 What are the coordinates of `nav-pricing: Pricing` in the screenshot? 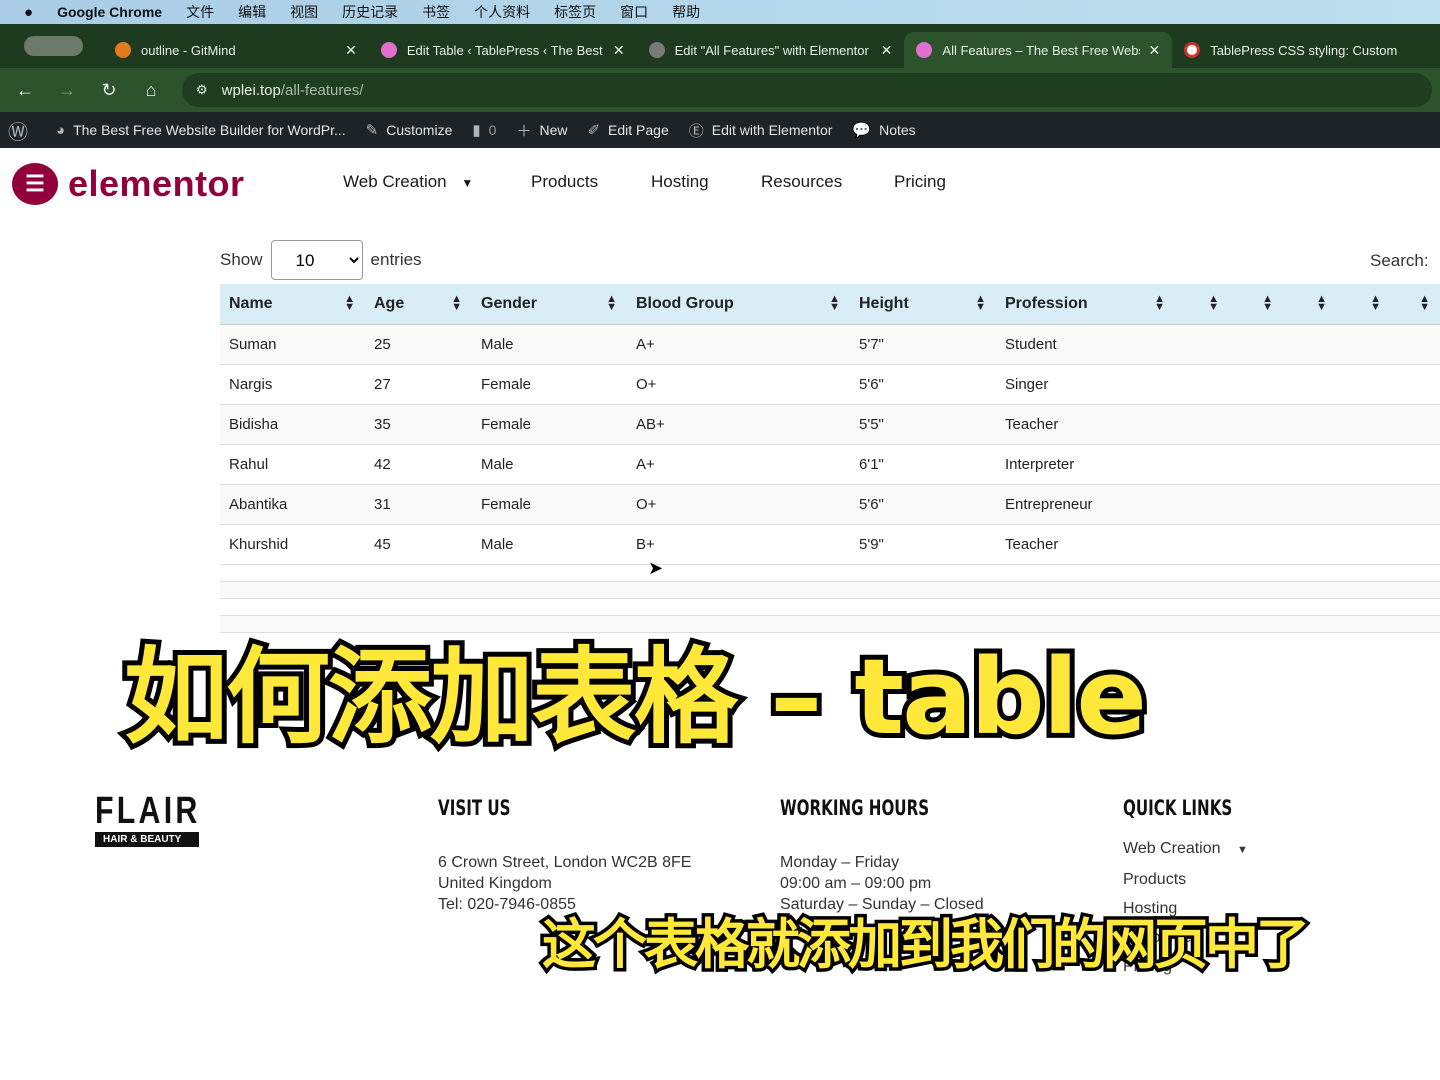 It's located at (920, 182).